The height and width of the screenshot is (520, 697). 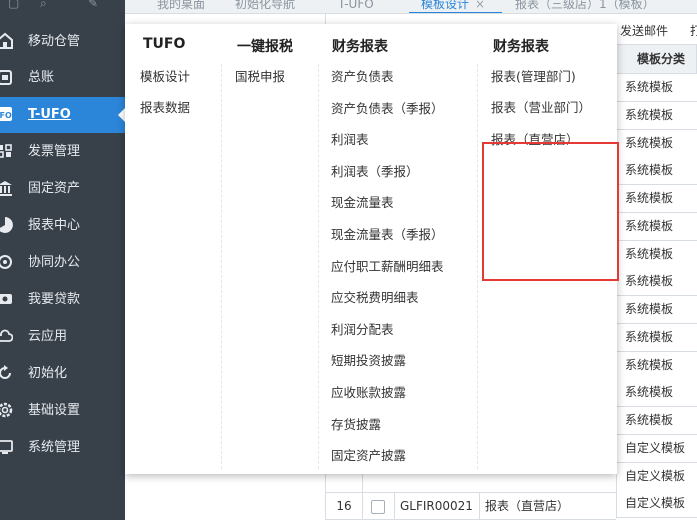 I want to click on sidebar-item-label: 基础设置, so click(x=54, y=410).